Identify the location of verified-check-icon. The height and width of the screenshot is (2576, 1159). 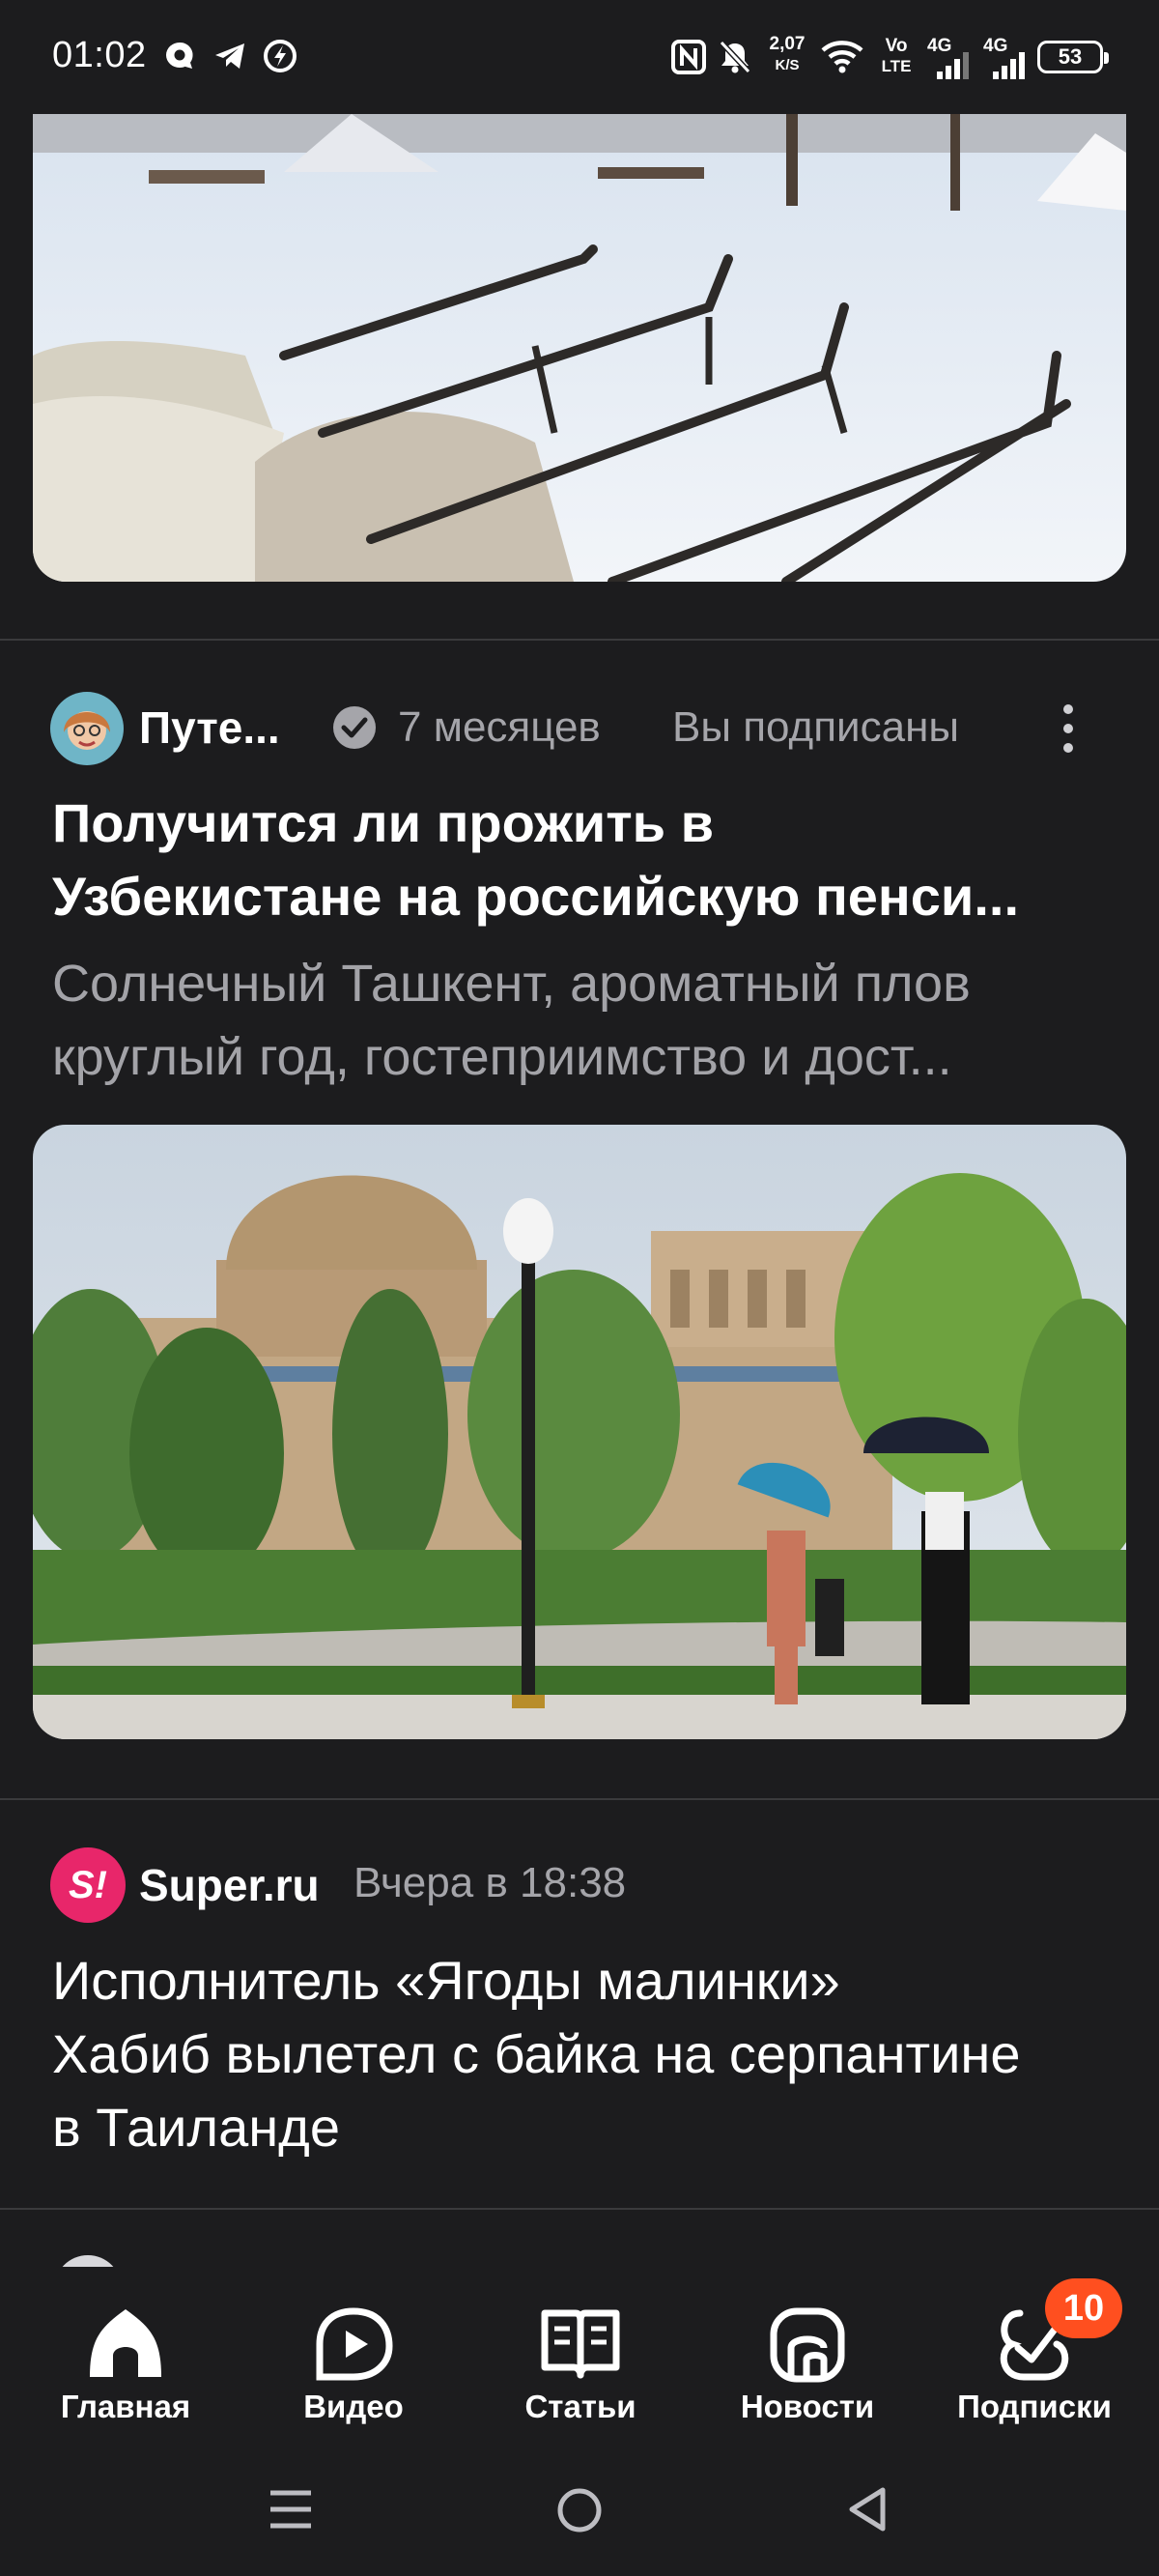
(355, 728).